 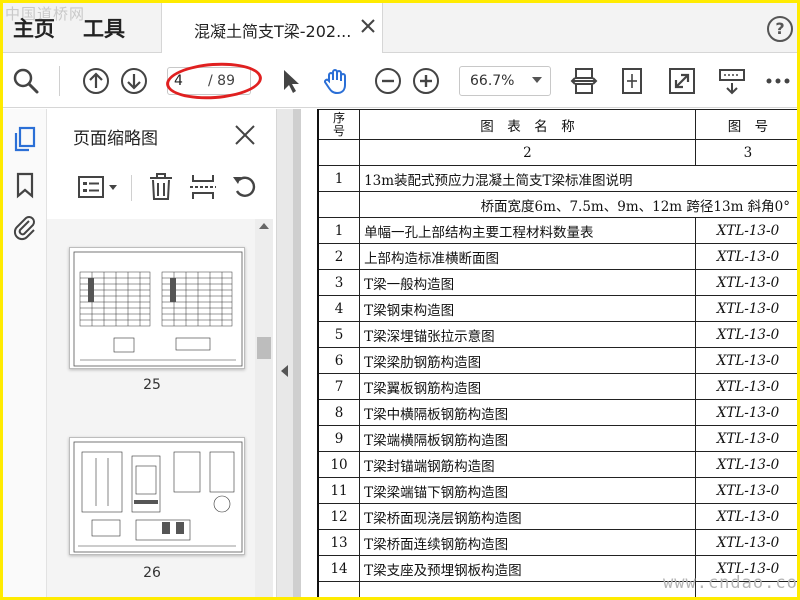 I want to click on tab-bar: 中国道桥网 主页 工具 混凝土简支T梁-202... ?, so click(x=400, y=28).